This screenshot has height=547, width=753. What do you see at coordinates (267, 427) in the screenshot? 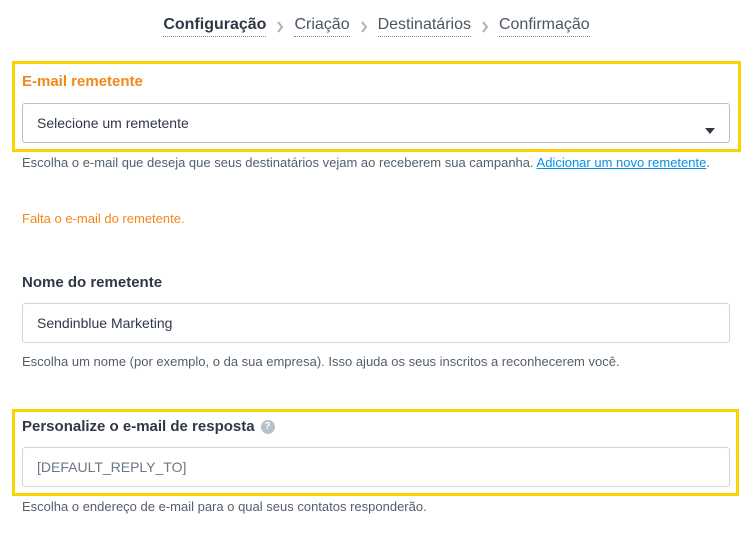
I see `question-circle-icon: ?` at bounding box center [267, 427].